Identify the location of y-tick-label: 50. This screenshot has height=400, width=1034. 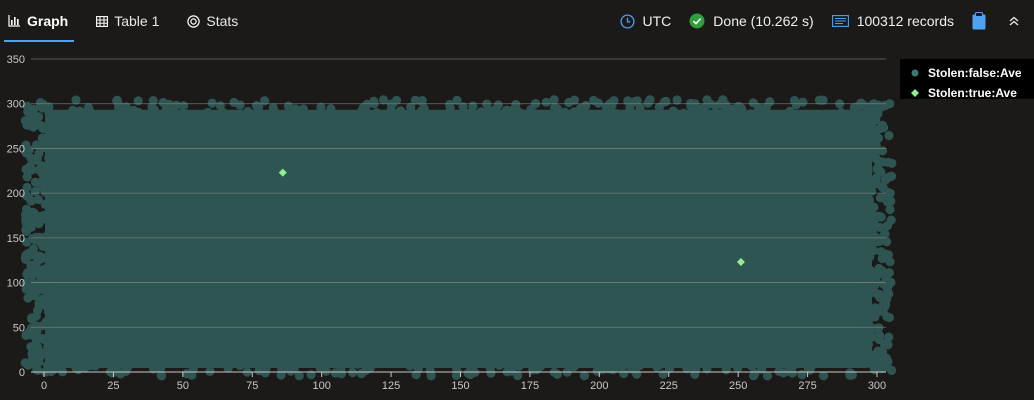
(19, 328).